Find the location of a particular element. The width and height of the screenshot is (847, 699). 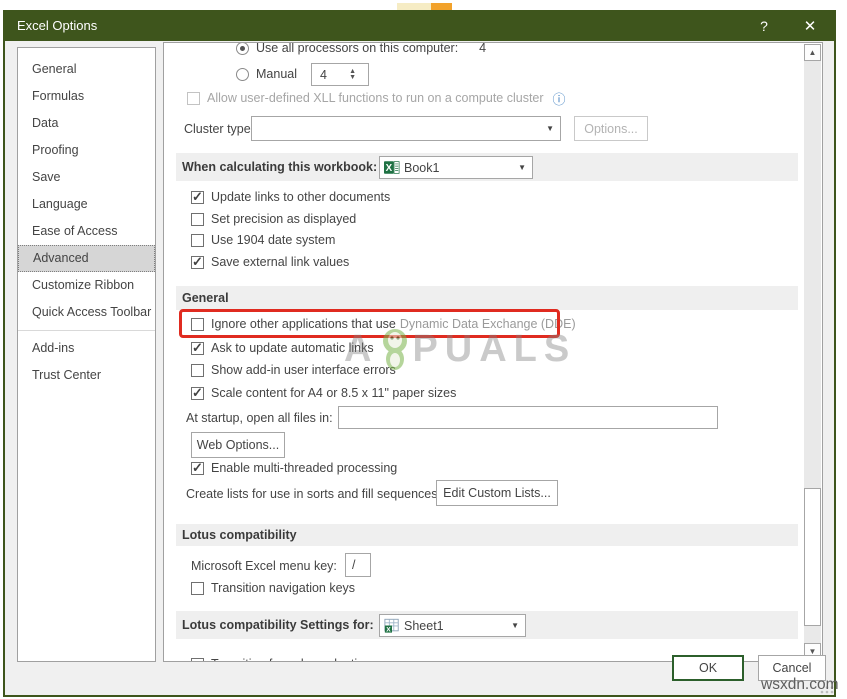

update-links-row: Update links to other documents is located at coordinates (290, 197).